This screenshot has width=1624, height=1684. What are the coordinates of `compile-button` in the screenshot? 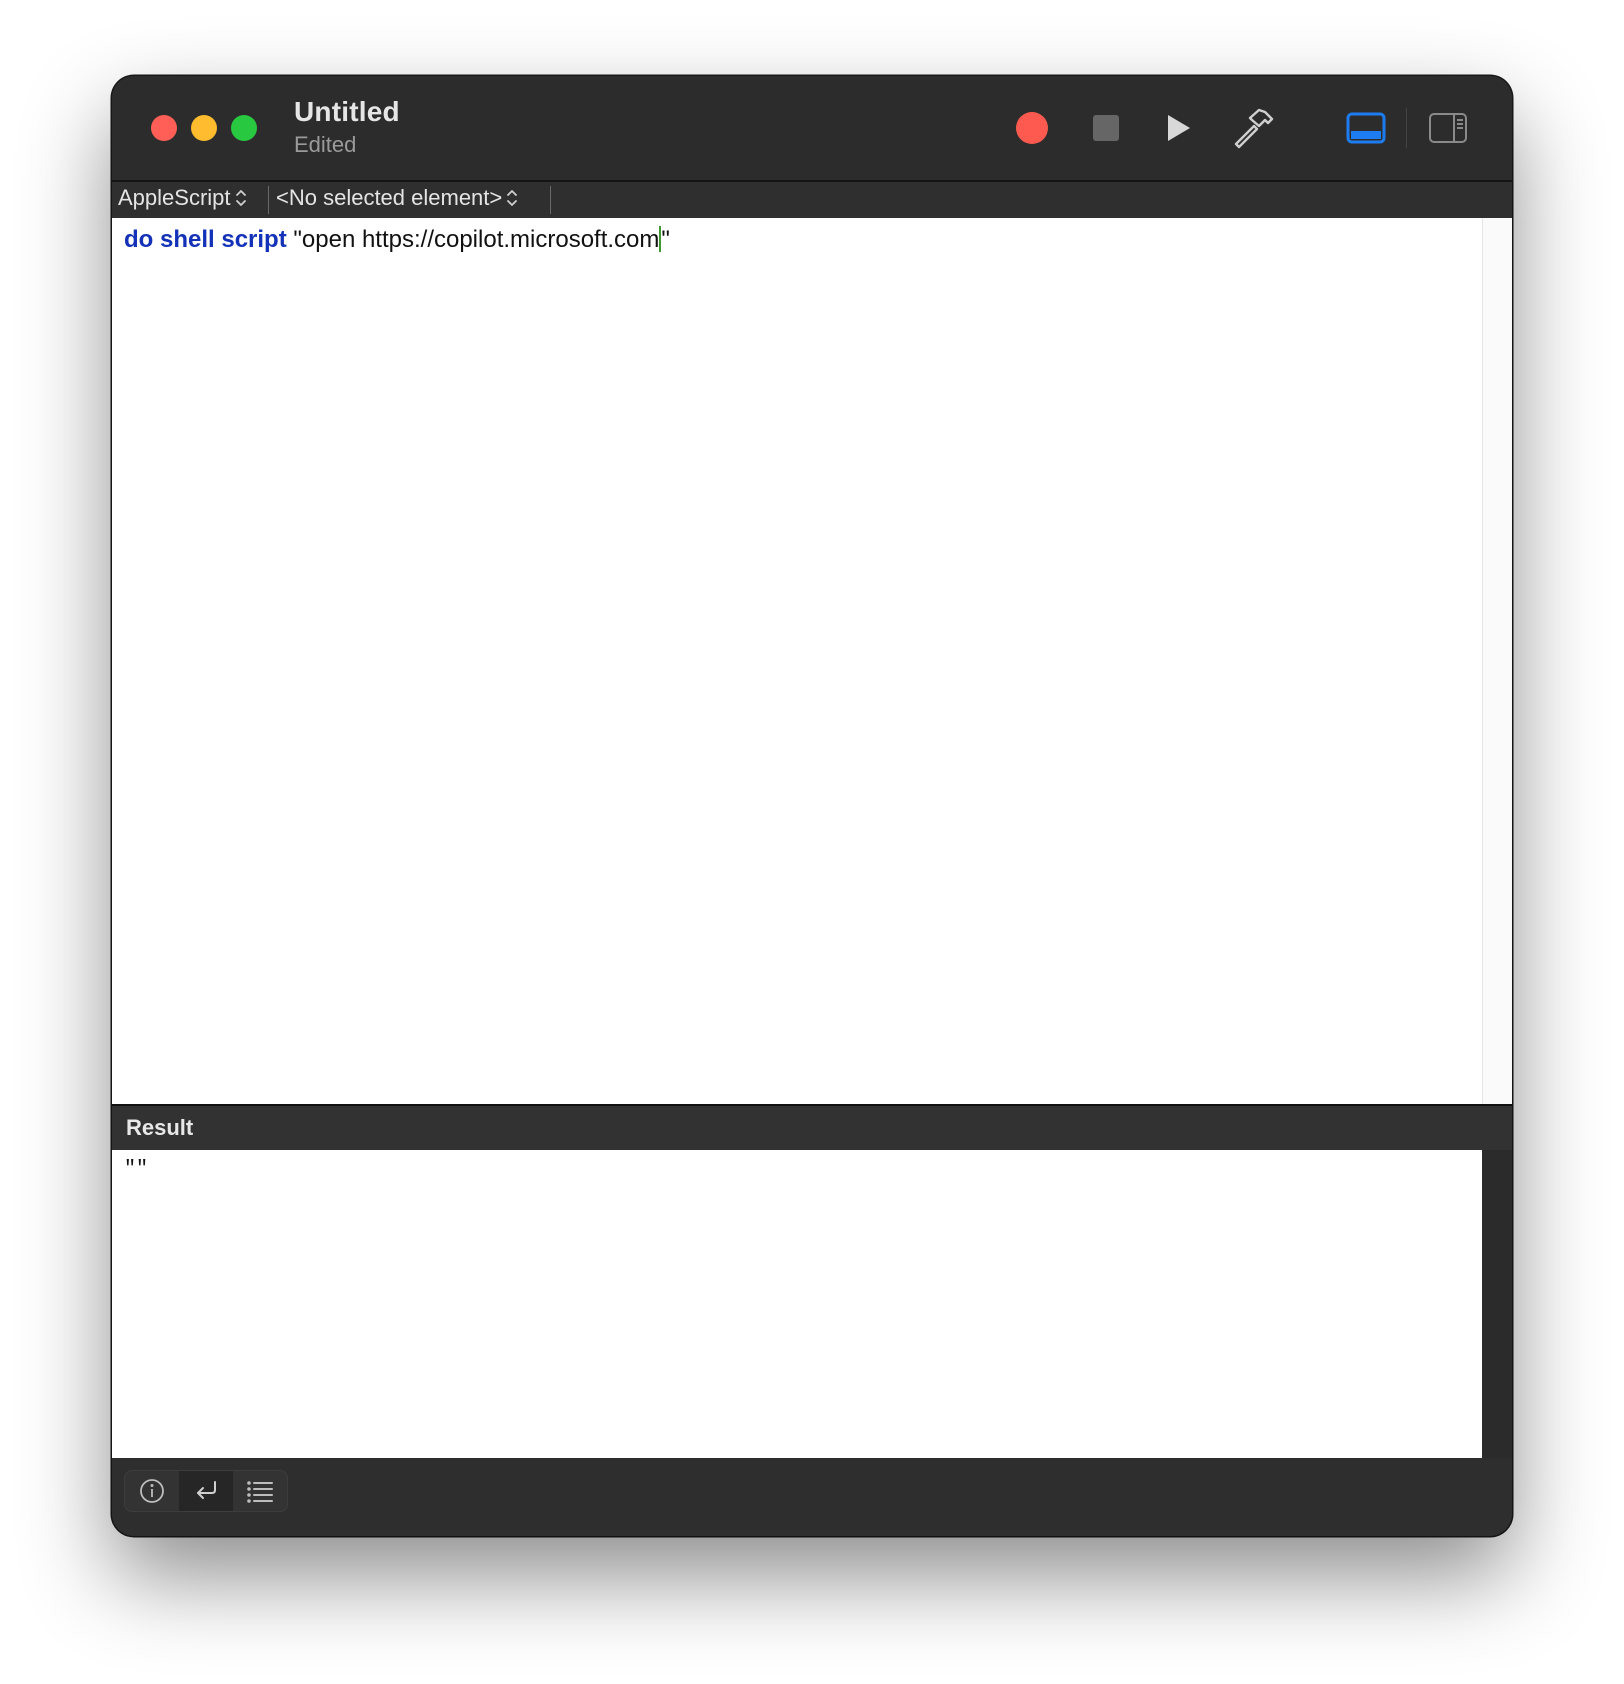 It's located at (1254, 128).